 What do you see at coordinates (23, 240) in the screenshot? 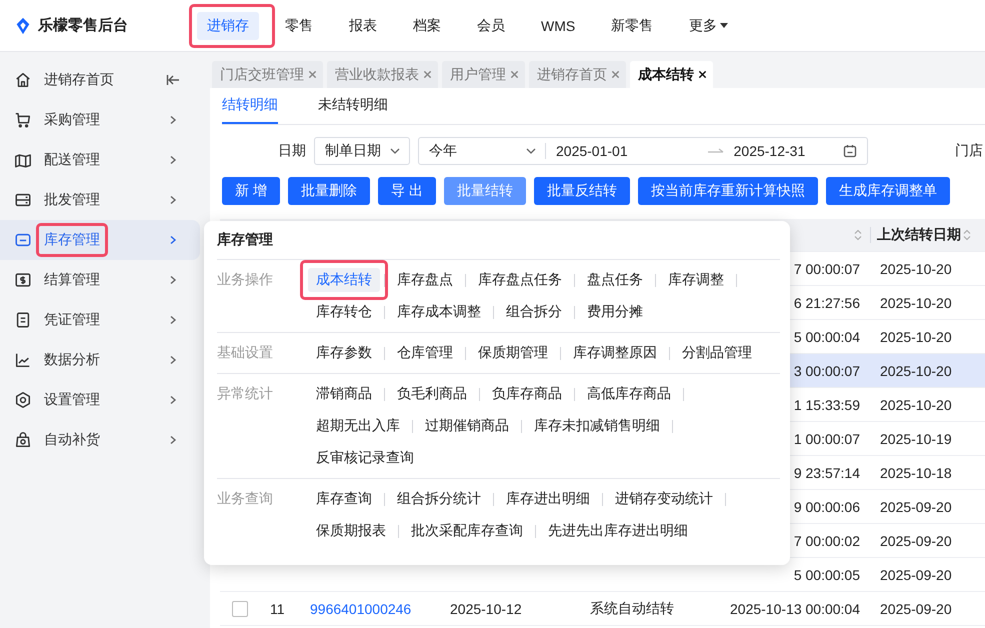
I see `inbox-icon` at bounding box center [23, 240].